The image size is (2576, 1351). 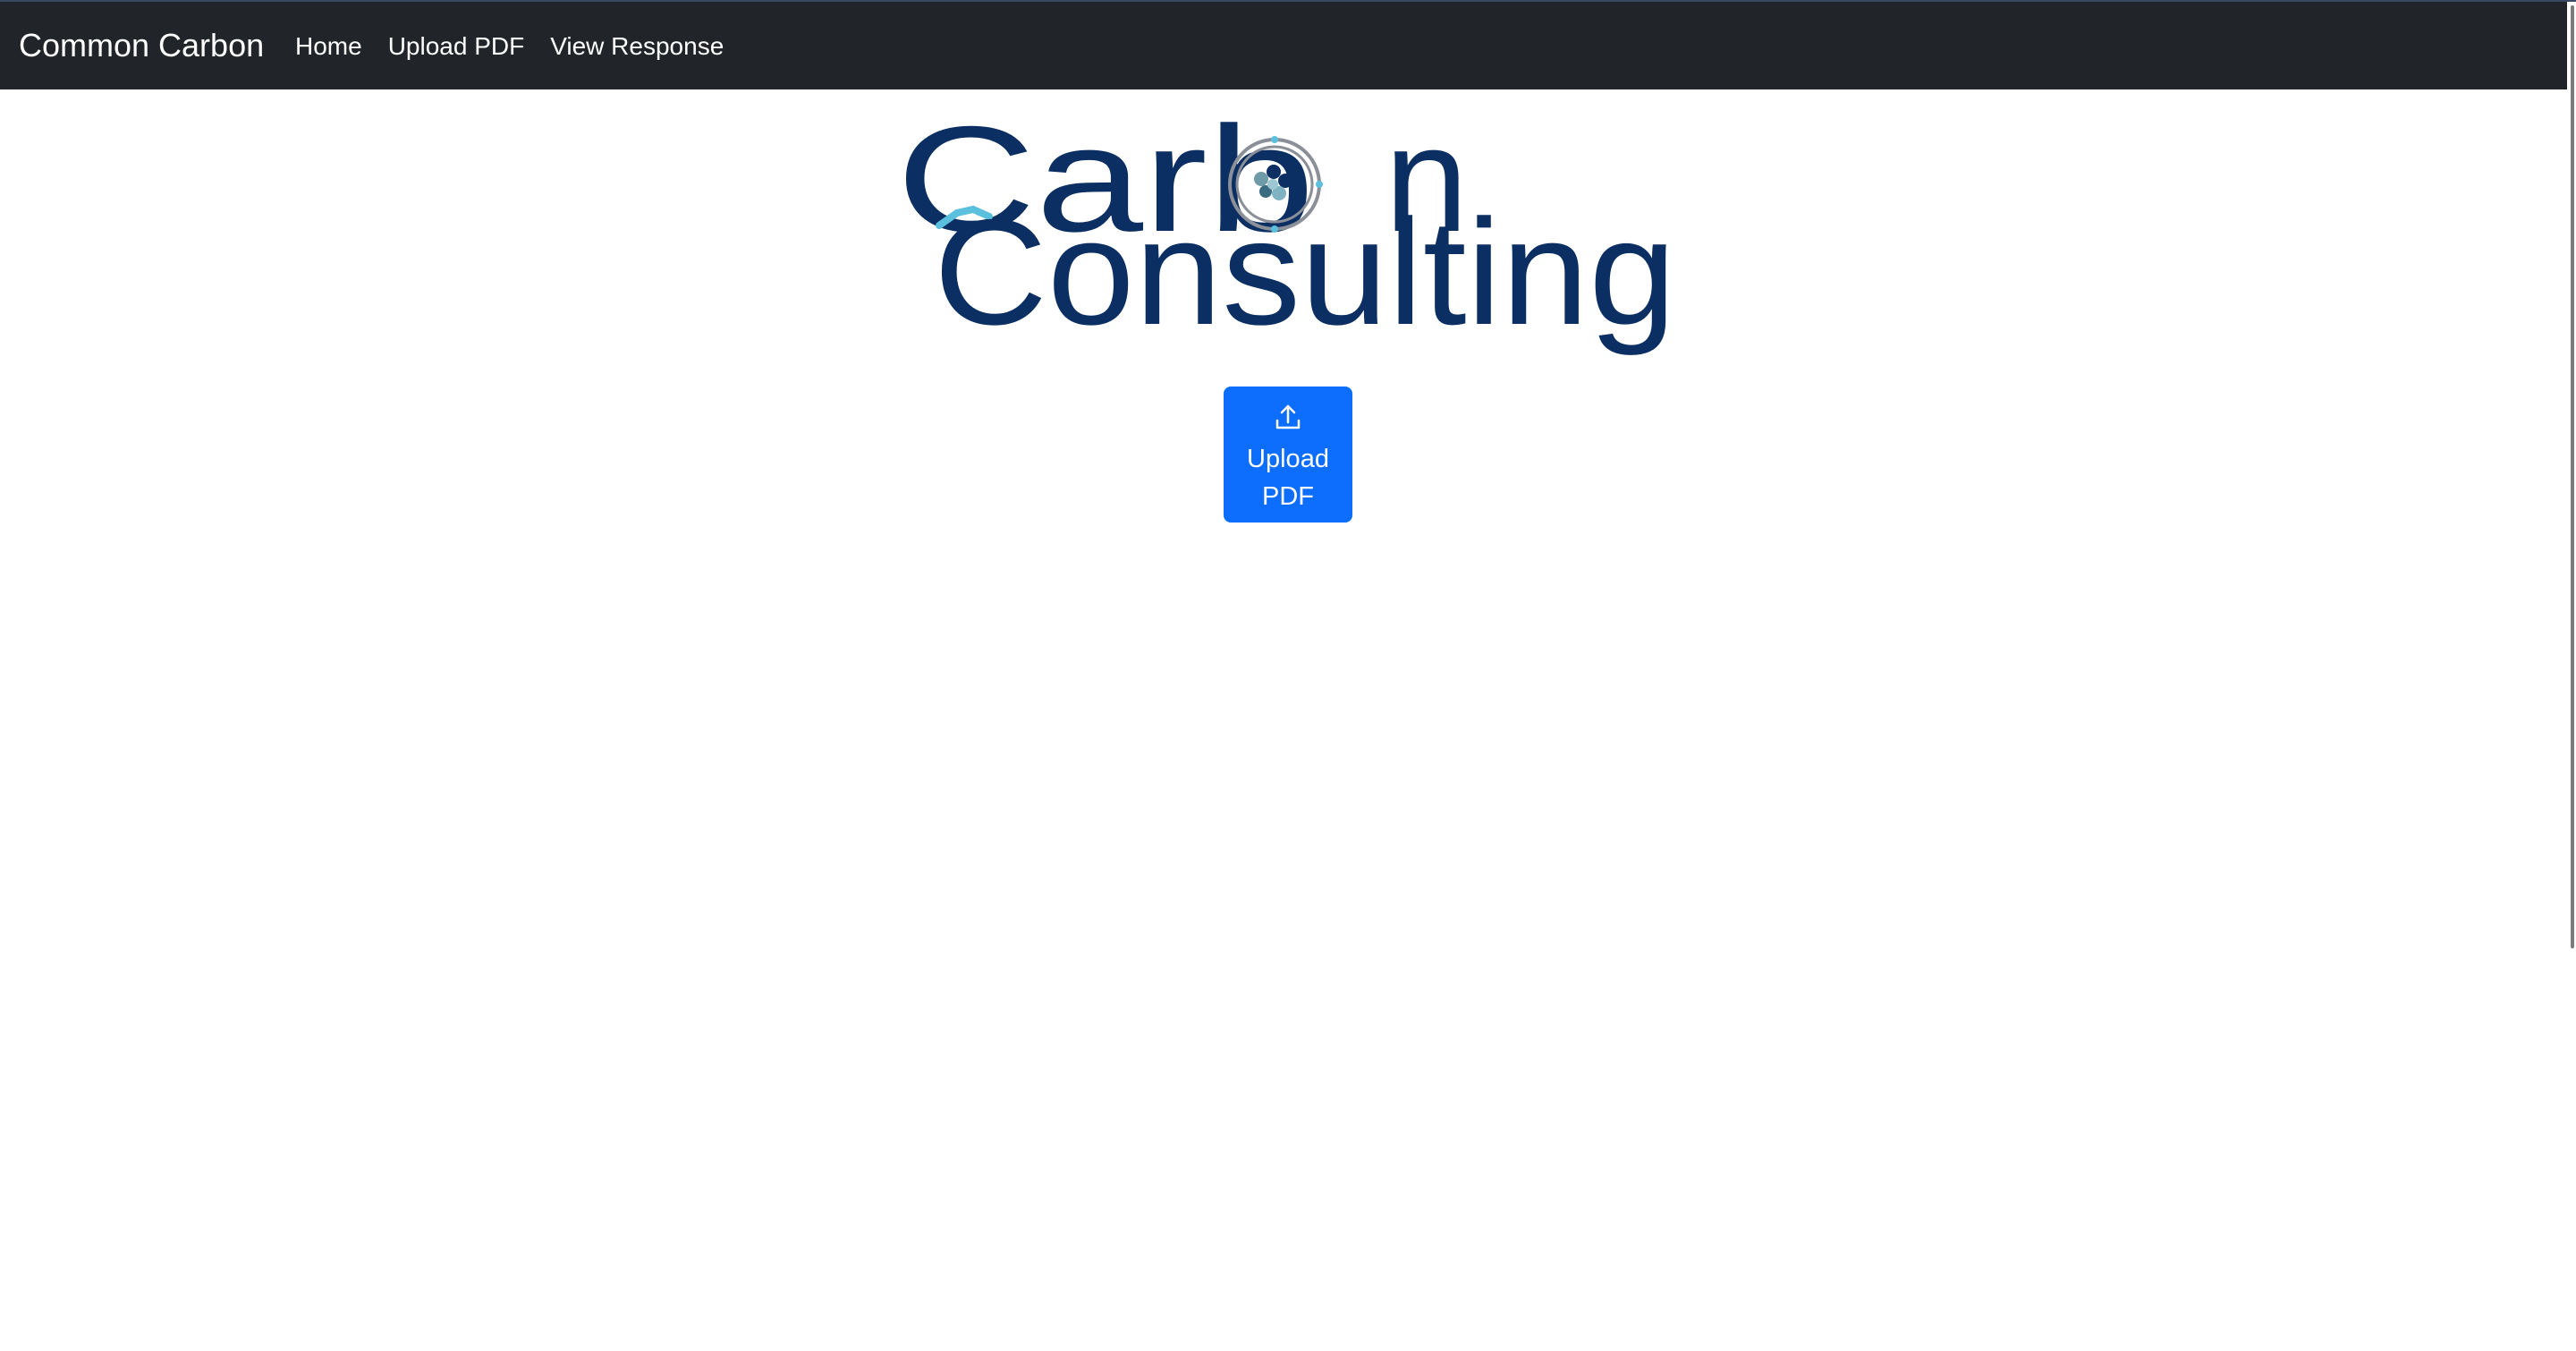 What do you see at coordinates (1305, 272) in the screenshot?
I see `logo-word-consulting: Consulting` at bounding box center [1305, 272].